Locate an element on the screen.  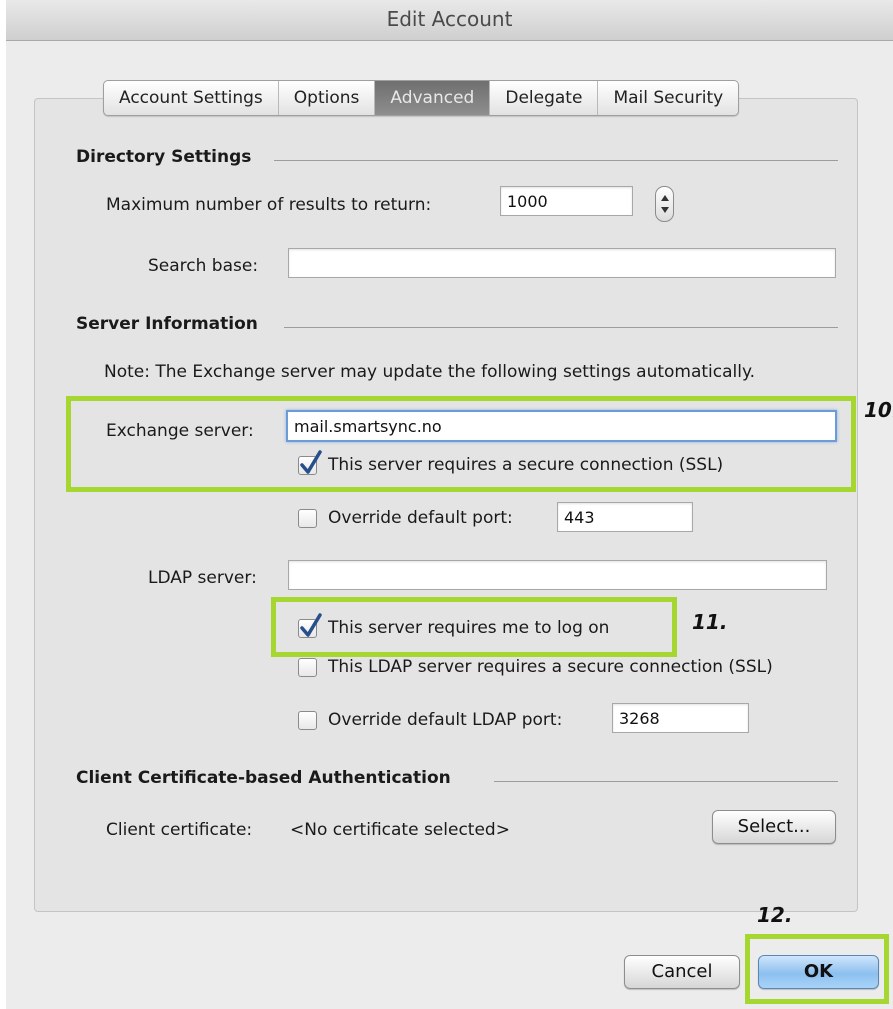
highlight-box-exchange is located at coordinates (461, 444).